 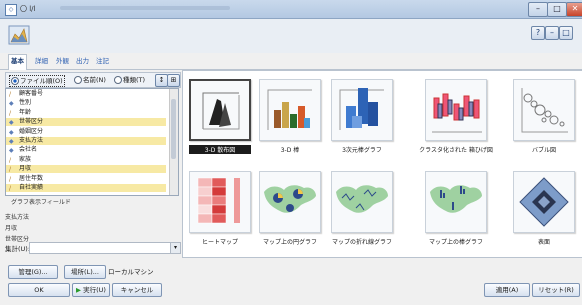 What do you see at coordinates (86, 150) in the screenshot?
I see `field-list-item: ◆ 会社名` at bounding box center [86, 150].